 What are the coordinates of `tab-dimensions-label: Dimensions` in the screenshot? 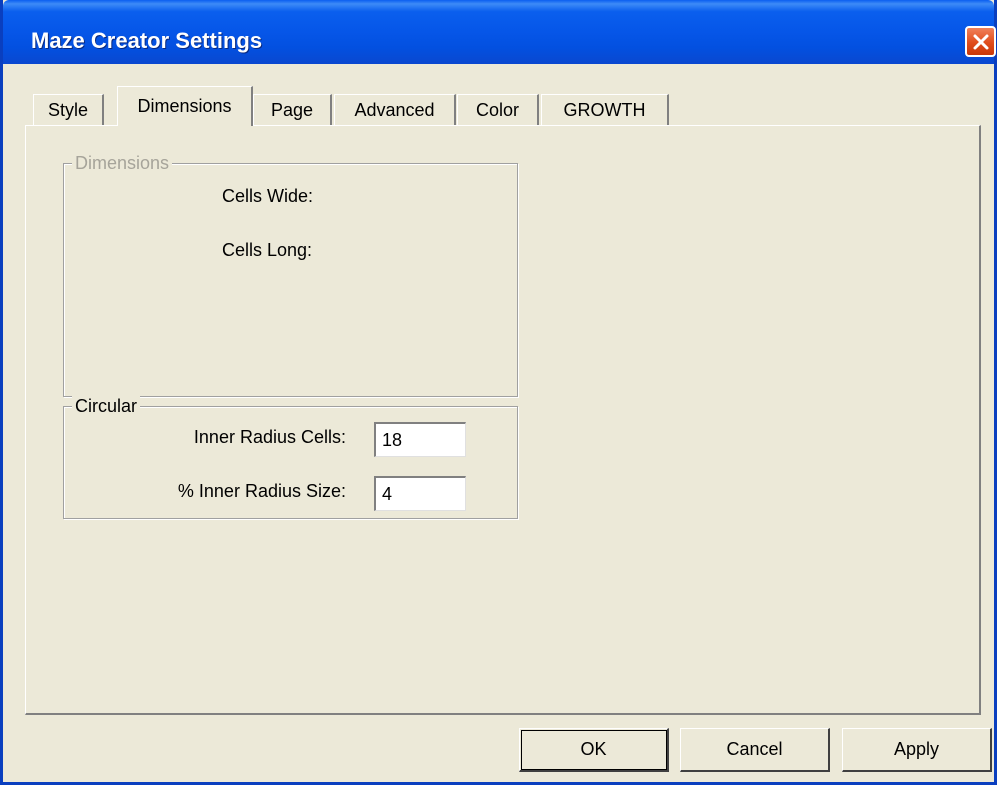 It's located at (184, 106).